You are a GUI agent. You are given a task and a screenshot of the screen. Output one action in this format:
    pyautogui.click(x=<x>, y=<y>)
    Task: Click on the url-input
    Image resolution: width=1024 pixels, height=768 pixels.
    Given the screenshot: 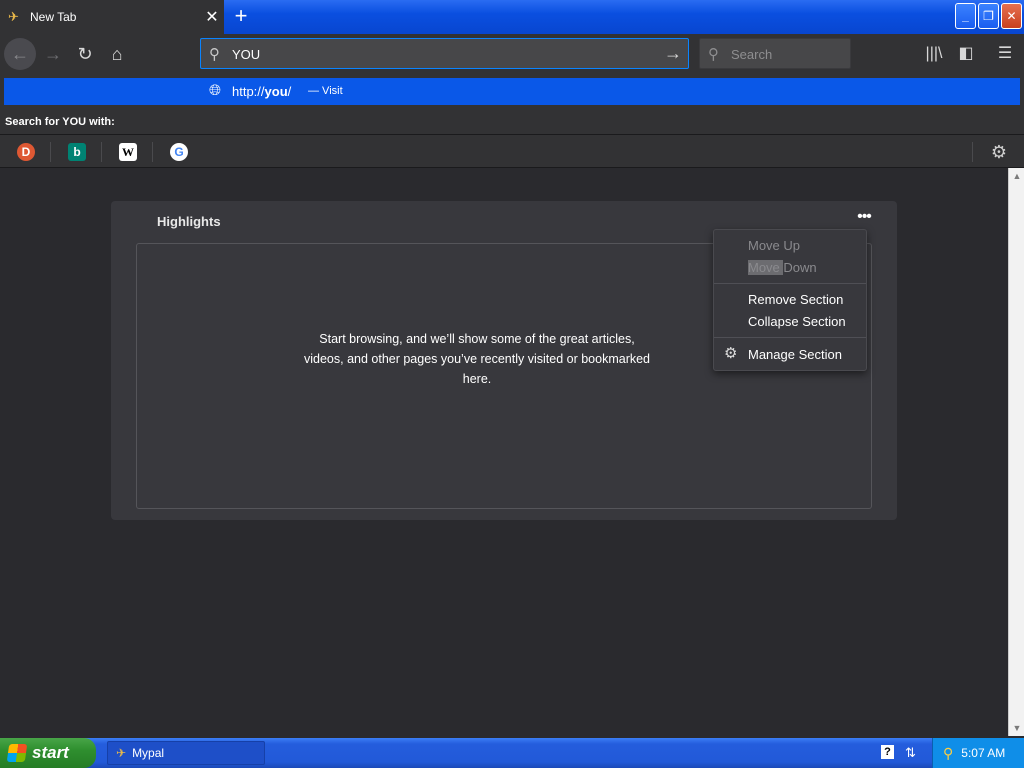 What is the action you would take?
    pyautogui.click(x=442, y=54)
    